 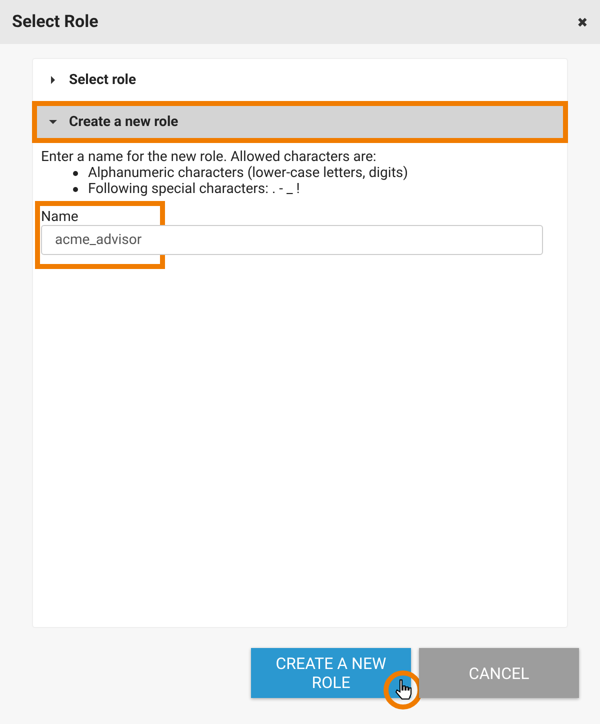 I want to click on field-label: Name, so click(x=60, y=217).